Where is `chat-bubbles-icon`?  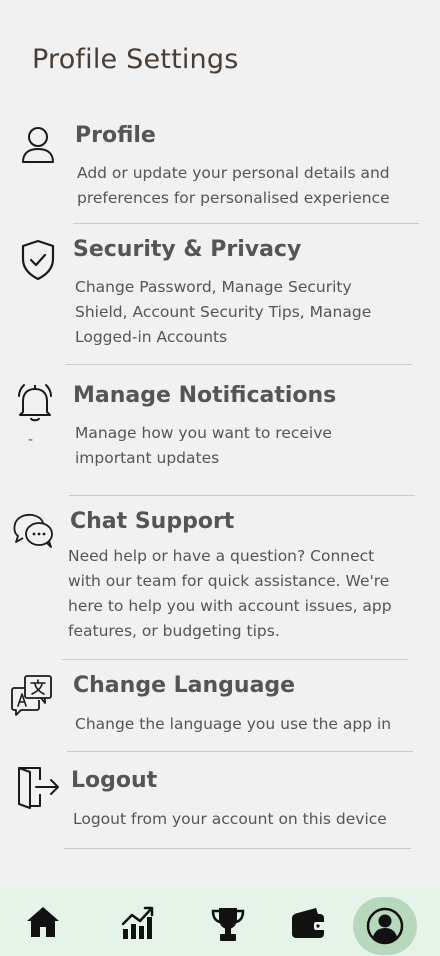
chat-bubbles-icon is located at coordinates (33, 530).